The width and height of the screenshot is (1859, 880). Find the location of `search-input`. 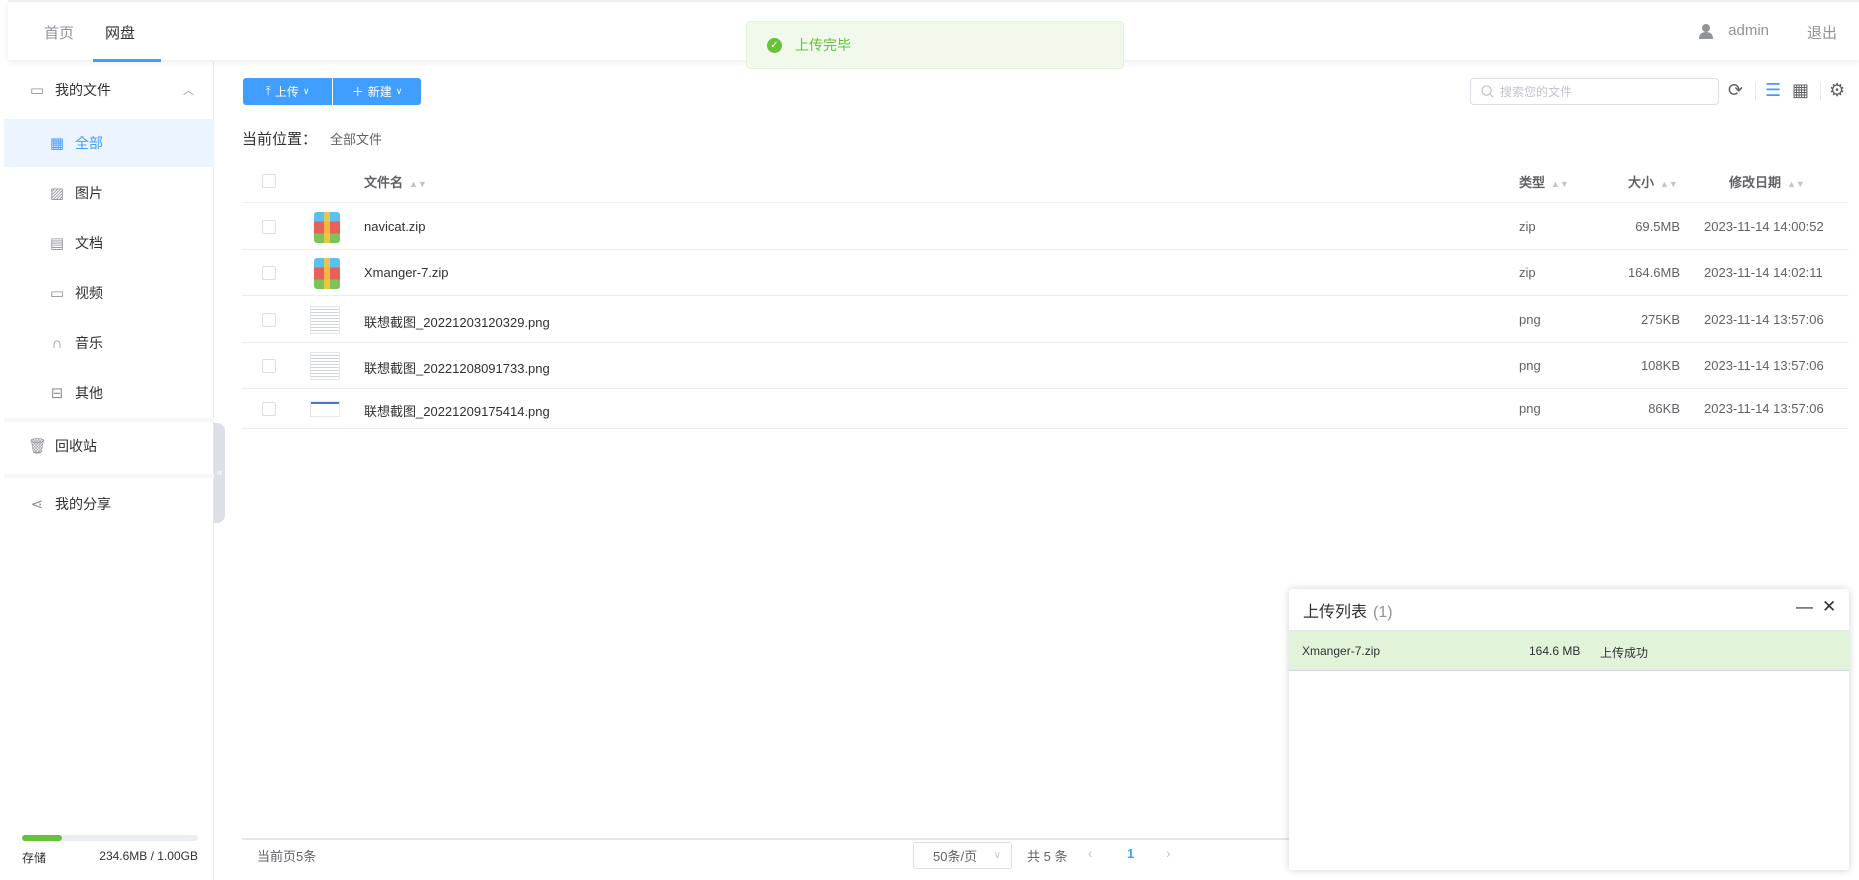

search-input is located at coordinates (1600, 91).